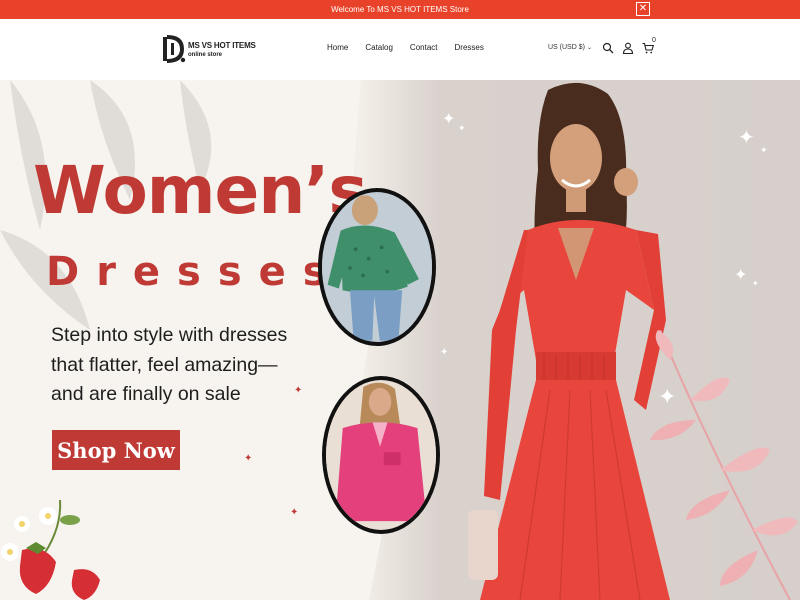  Describe the element at coordinates (195, 272) in the screenshot. I see `hero-title-line2: Dresses` at that location.